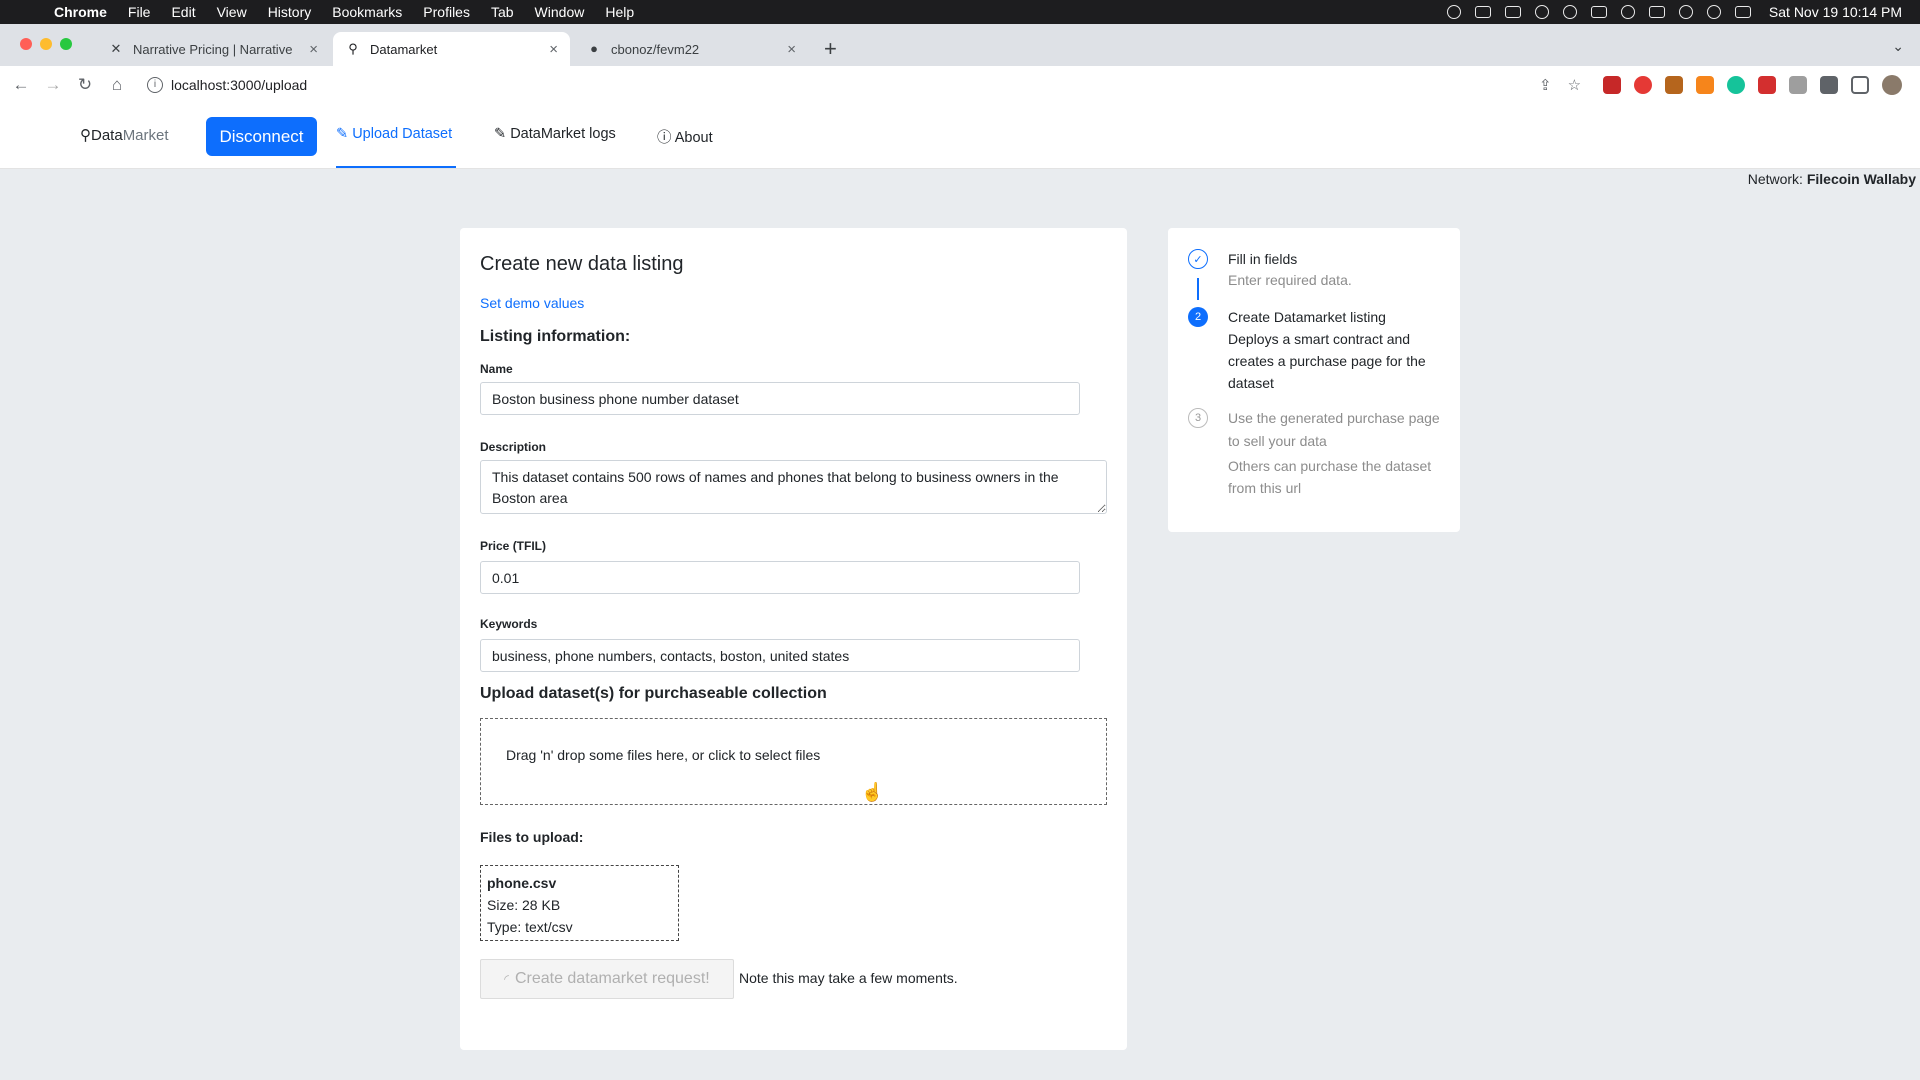 The width and height of the screenshot is (1920, 1080). What do you see at coordinates (560, 12) in the screenshot?
I see `menu-window: Window` at bounding box center [560, 12].